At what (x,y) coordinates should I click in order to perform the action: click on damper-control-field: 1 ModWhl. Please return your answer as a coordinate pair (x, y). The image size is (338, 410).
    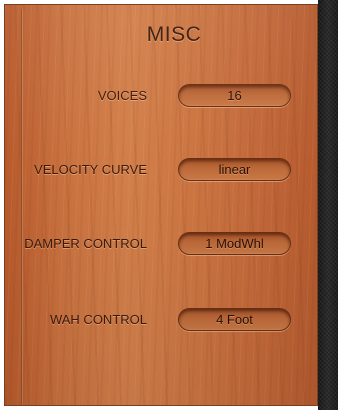
    Looking at the image, I should click on (234, 243).